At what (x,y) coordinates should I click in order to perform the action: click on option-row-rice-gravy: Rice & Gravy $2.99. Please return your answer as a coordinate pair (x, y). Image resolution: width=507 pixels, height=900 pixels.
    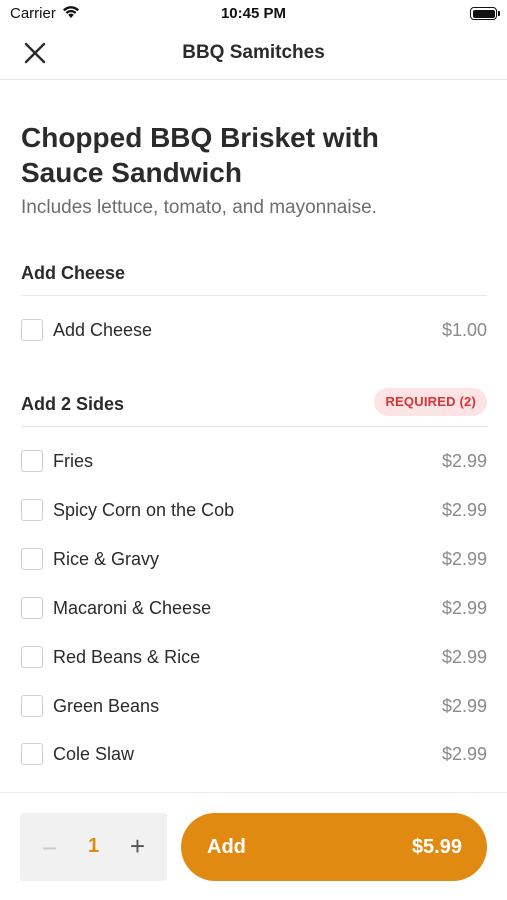
    Looking at the image, I should click on (254, 560).